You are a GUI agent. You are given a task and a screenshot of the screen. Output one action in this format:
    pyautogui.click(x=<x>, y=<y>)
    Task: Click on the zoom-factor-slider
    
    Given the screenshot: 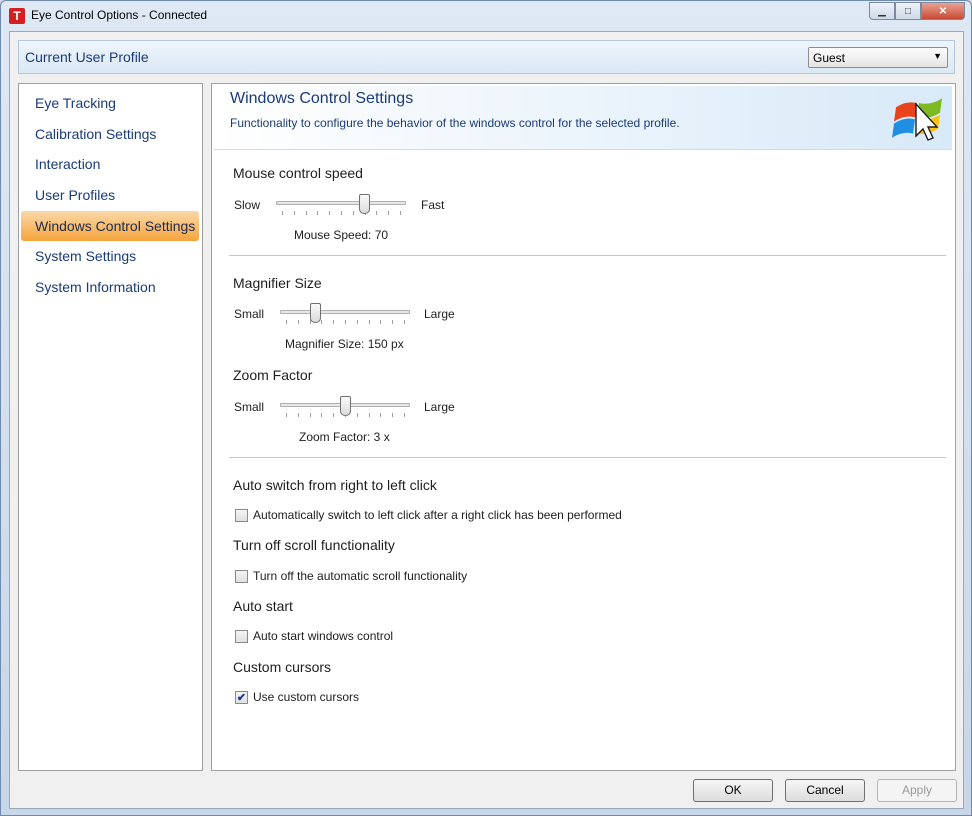 What is the action you would take?
    pyautogui.click(x=345, y=408)
    